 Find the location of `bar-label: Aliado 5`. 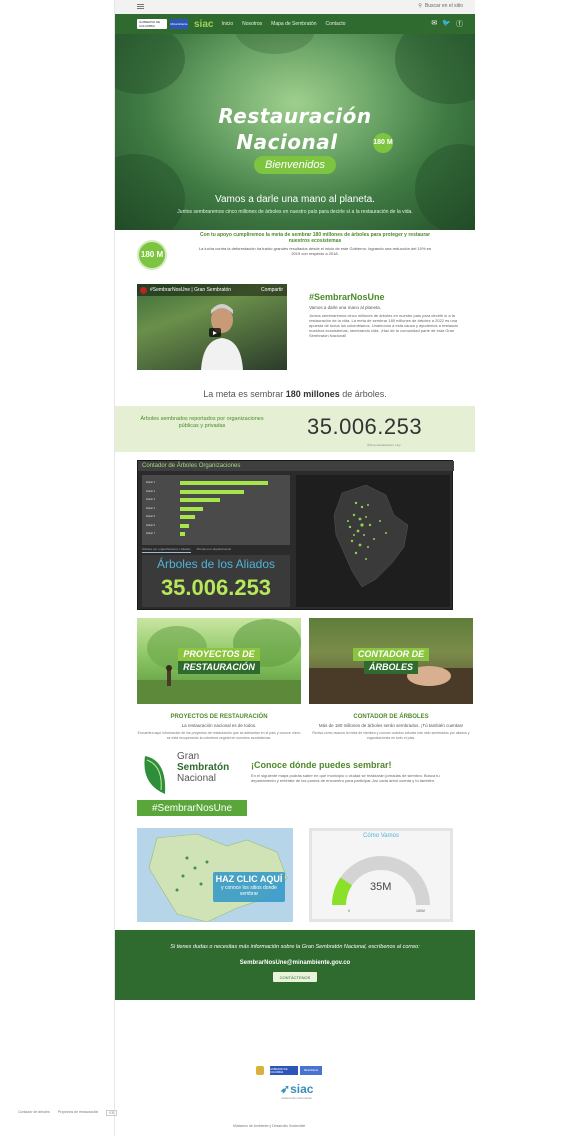

bar-label: Aliado 5 is located at coordinates (151, 516).